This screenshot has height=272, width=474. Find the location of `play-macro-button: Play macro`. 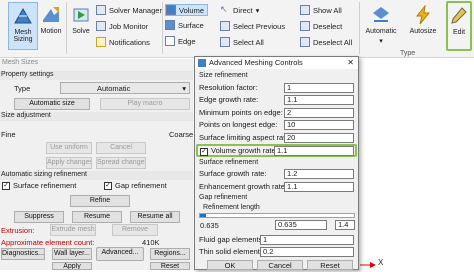

play-macro-button: Play macro is located at coordinates (145, 104).